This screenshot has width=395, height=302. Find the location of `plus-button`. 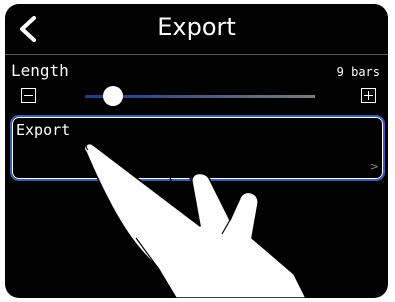

plus-button is located at coordinates (368, 95).